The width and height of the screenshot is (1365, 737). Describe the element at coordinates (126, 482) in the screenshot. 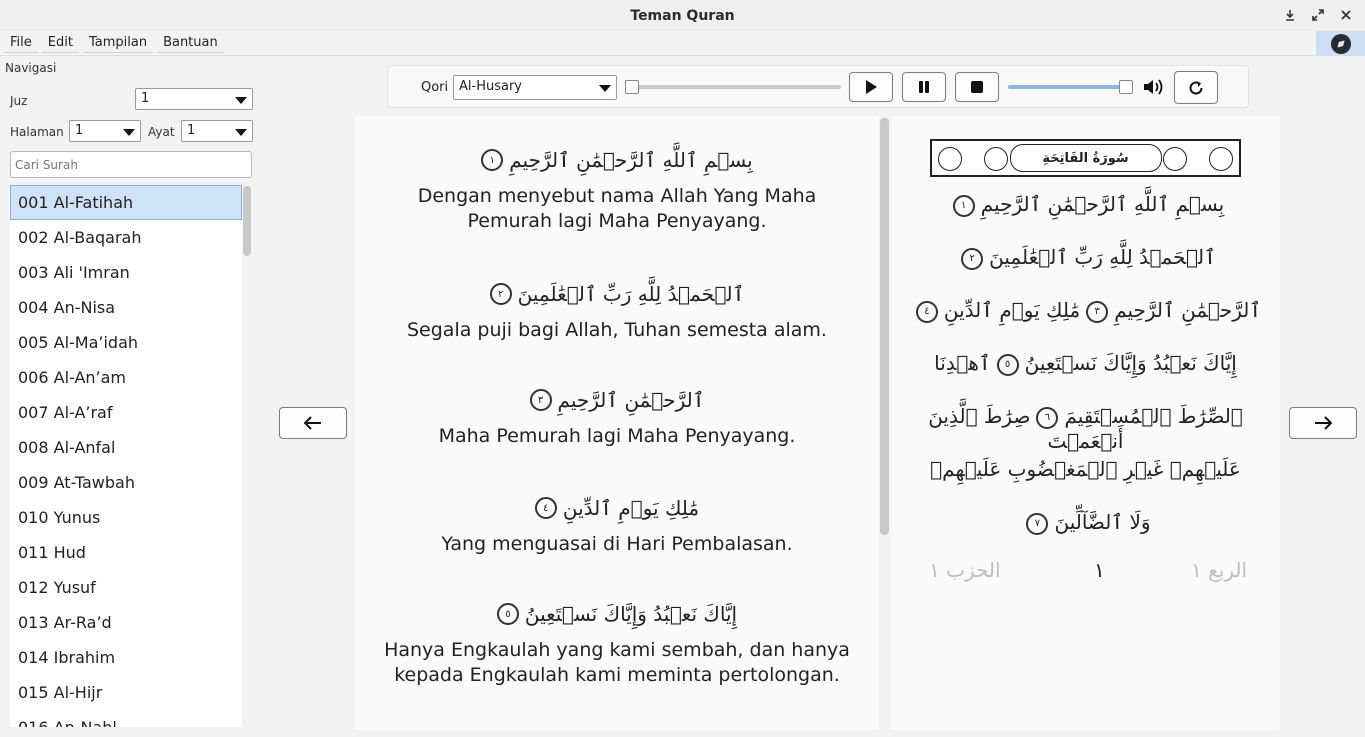

I see `surah-list-item: 009 At-Tawbah` at that location.